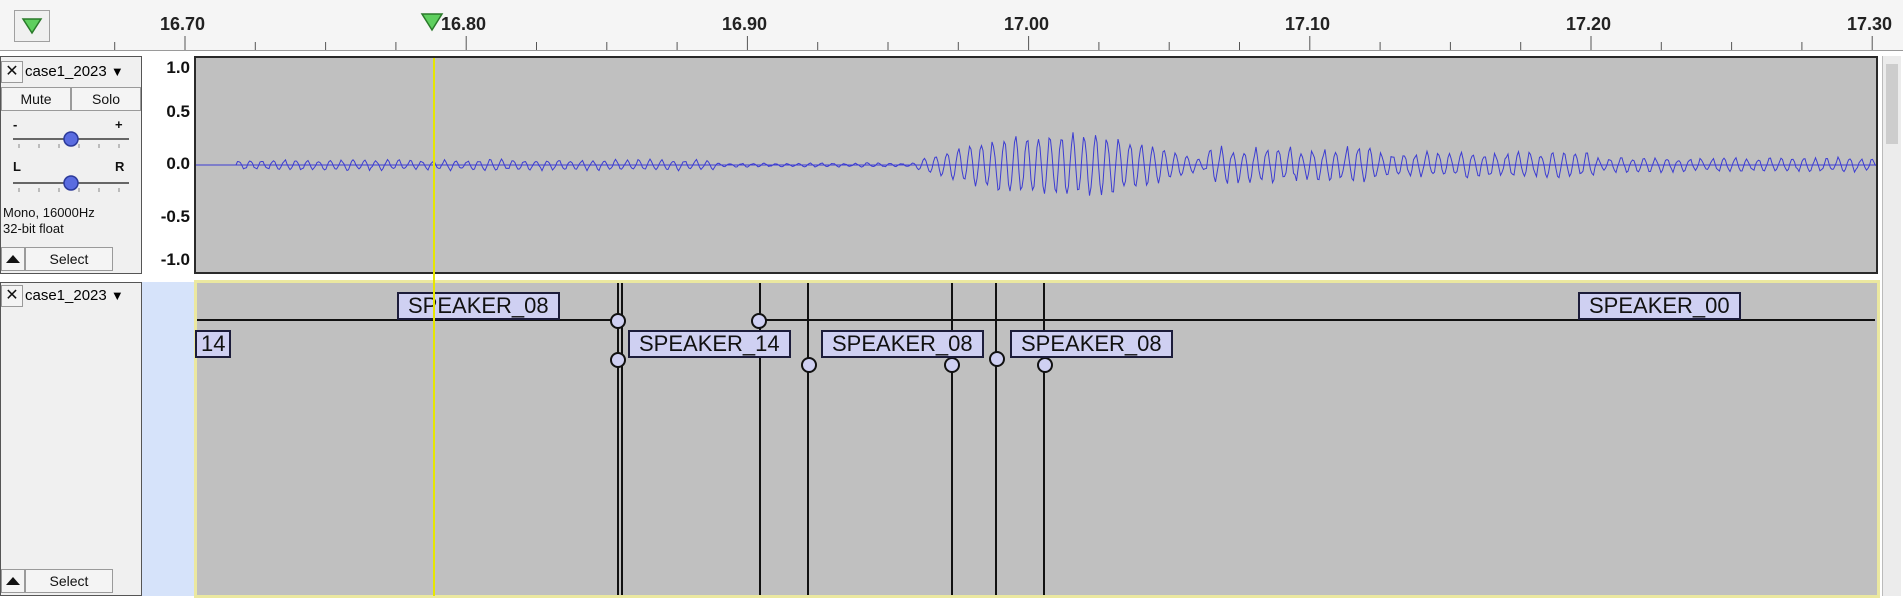 The image size is (1903, 606). I want to click on label-track-control-panel: ✕ case1_2023 ▼ Select, so click(71, 439).